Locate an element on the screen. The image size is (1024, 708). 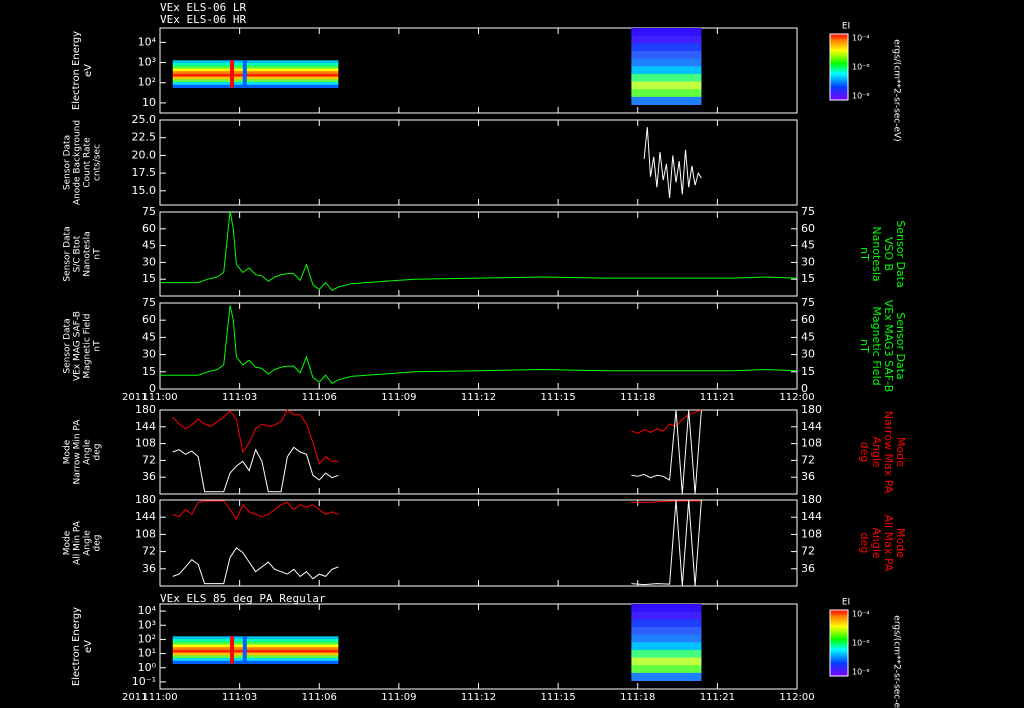
line-ylabel-4: deg is located at coordinates (98, 452).